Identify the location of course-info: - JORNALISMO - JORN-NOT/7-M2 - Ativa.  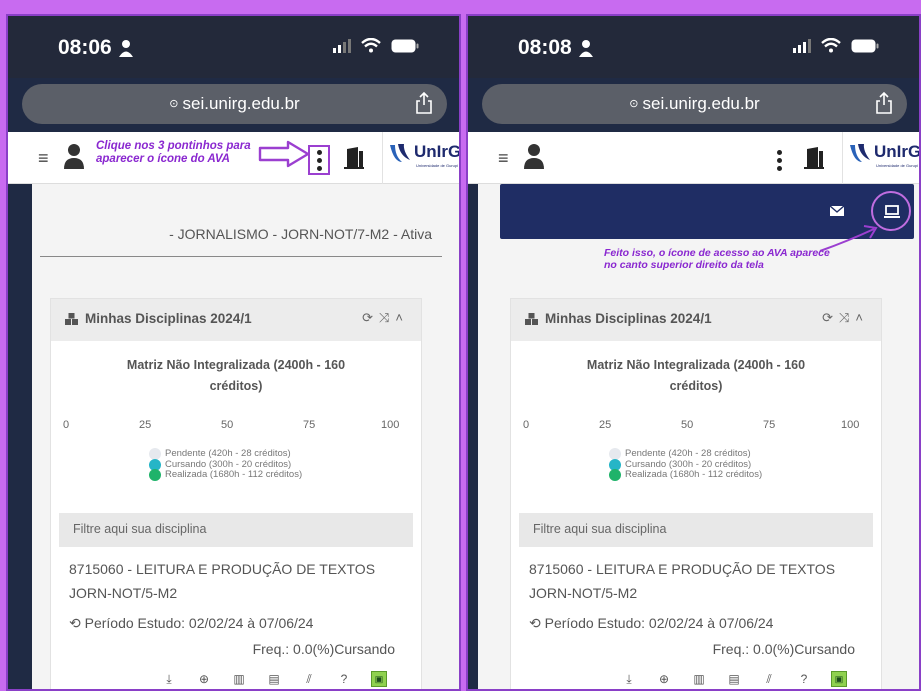
(300, 234).